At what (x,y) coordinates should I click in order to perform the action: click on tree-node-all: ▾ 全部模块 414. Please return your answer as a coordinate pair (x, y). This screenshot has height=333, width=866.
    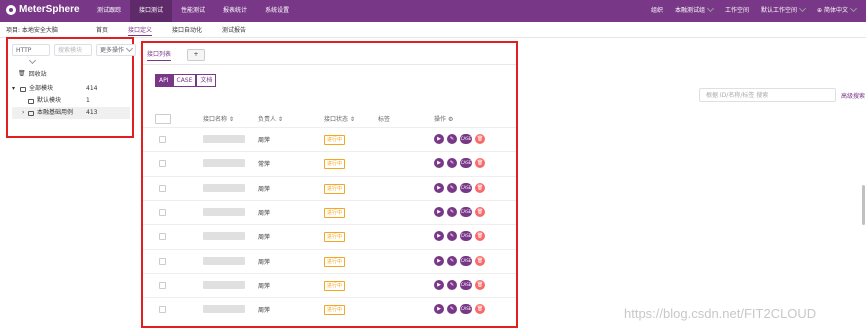
    Looking at the image, I should click on (71, 89).